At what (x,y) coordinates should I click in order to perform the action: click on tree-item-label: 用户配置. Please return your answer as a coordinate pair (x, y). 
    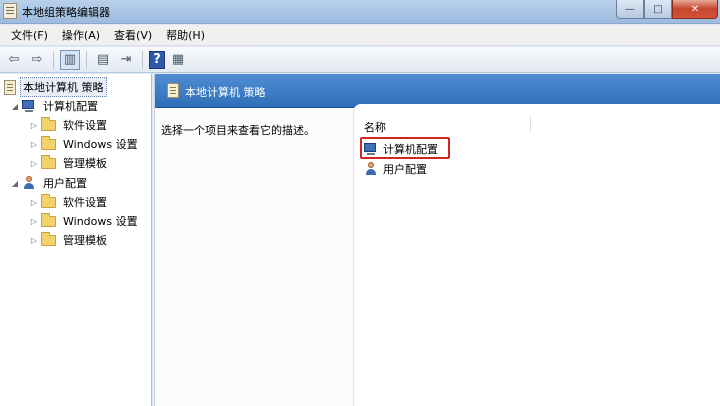
    Looking at the image, I should click on (65, 183).